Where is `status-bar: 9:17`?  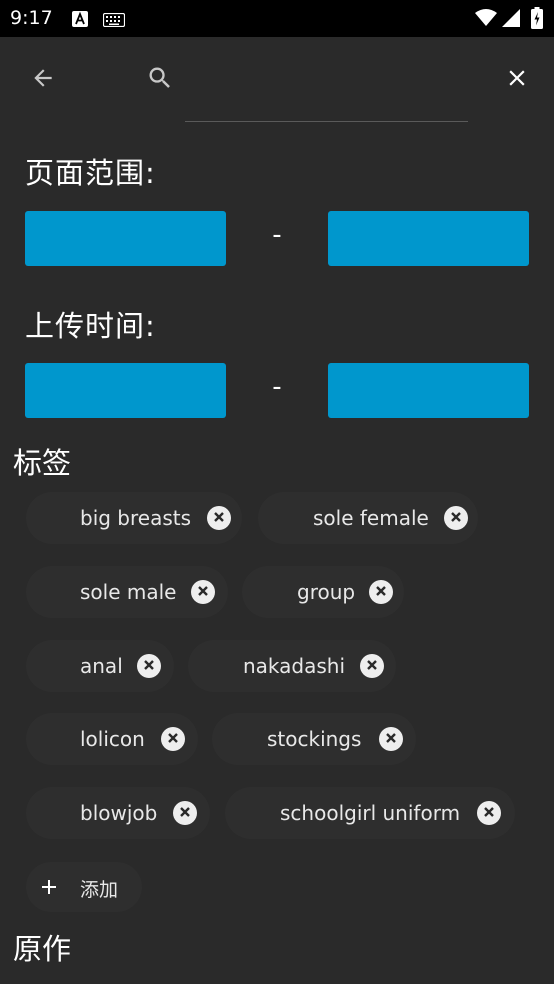 status-bar: 9:17 is located at coordinates (277, 18).